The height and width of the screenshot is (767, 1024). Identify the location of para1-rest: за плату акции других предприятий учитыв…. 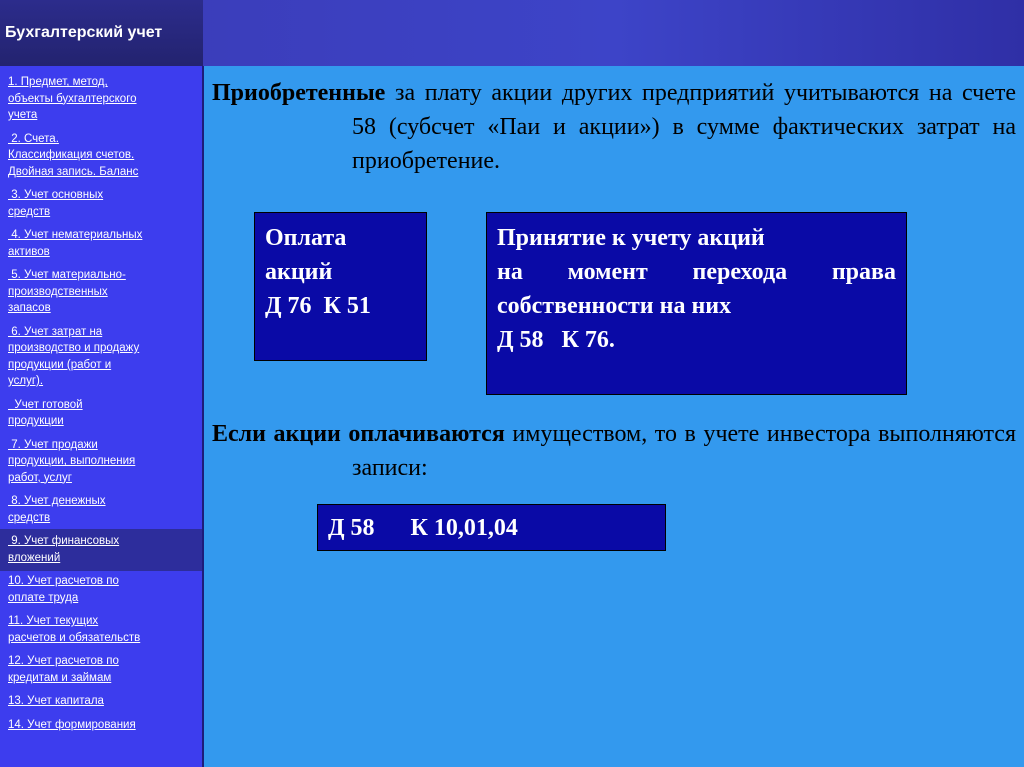
(684, 127).